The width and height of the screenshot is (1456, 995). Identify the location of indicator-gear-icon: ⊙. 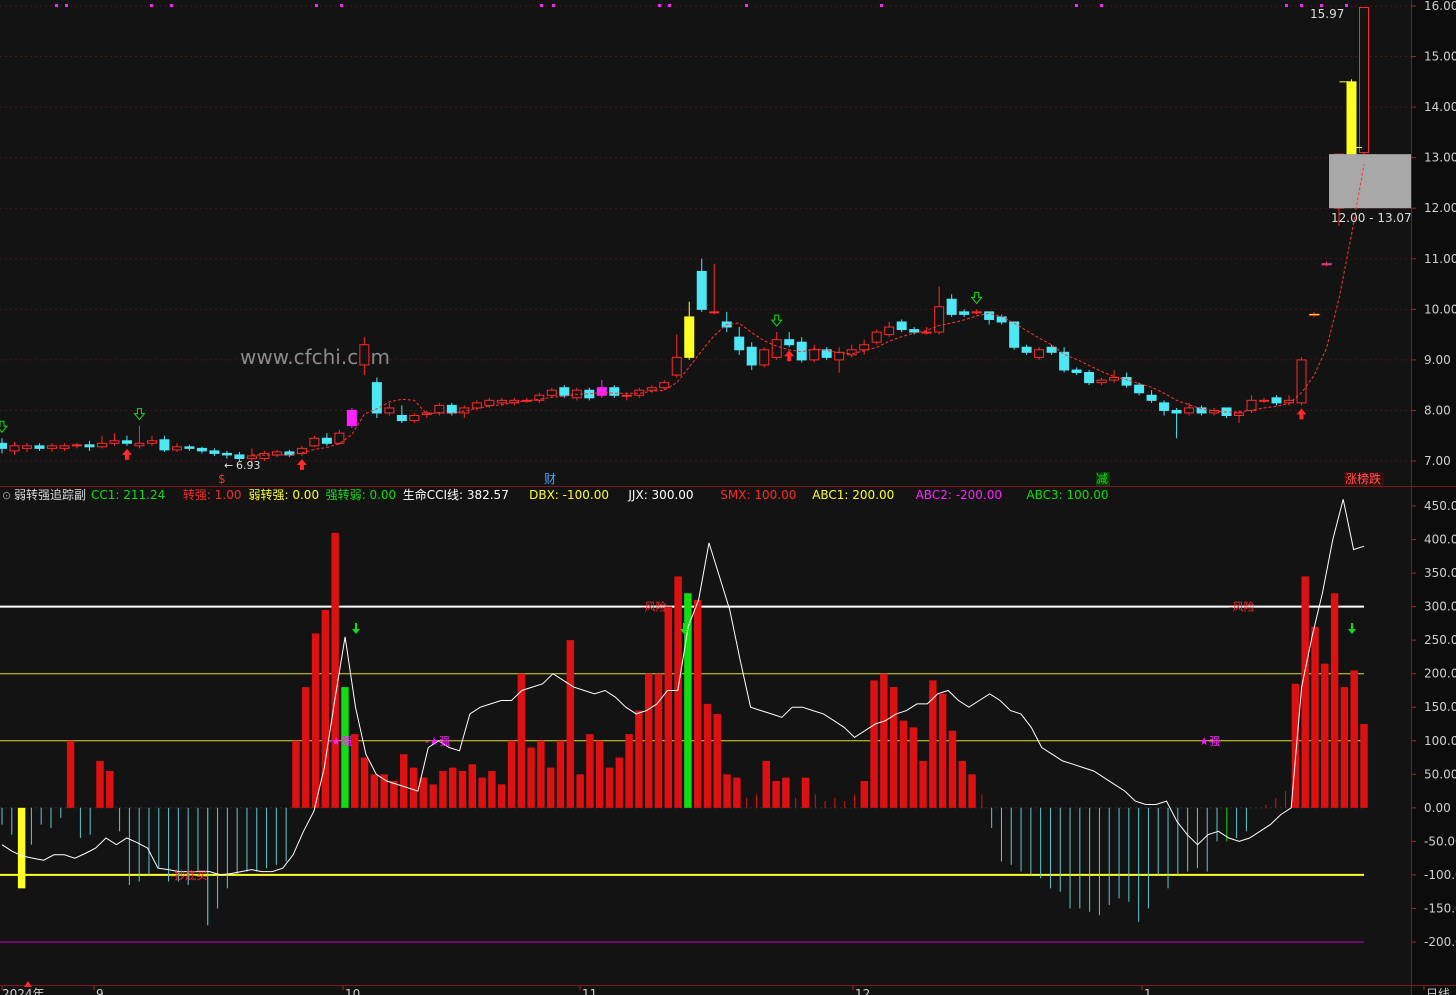
(6, 495).